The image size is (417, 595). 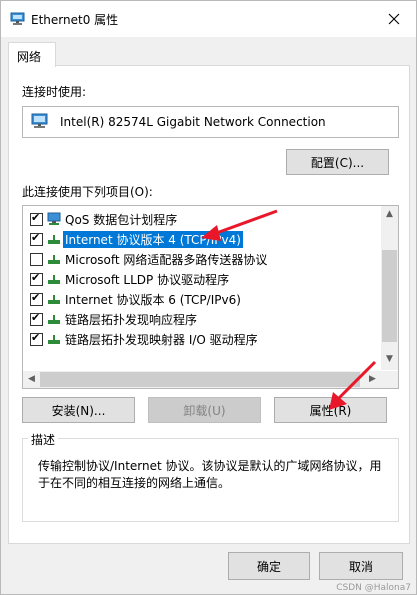 What do you see at coordinates (18, 20) in the screenshot?
I see `network-adapter-icon` at bounding box center [18, 20].